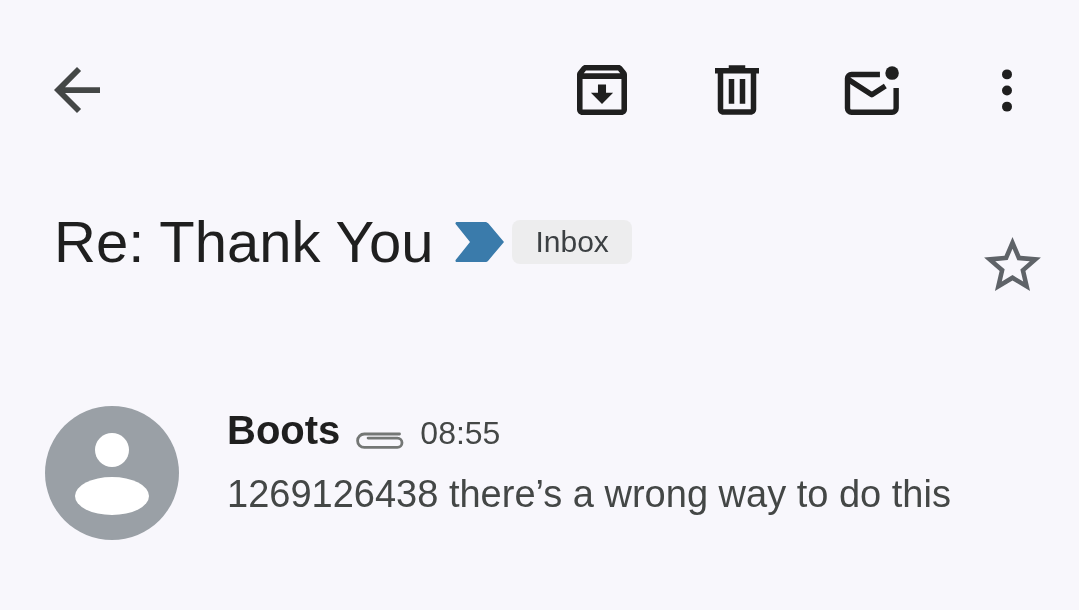 The image size is (1079, 610). What do you see at coordinates (112, 473) in the screenshot?
I see `avatar-icon` at bounding box center [112, 473].